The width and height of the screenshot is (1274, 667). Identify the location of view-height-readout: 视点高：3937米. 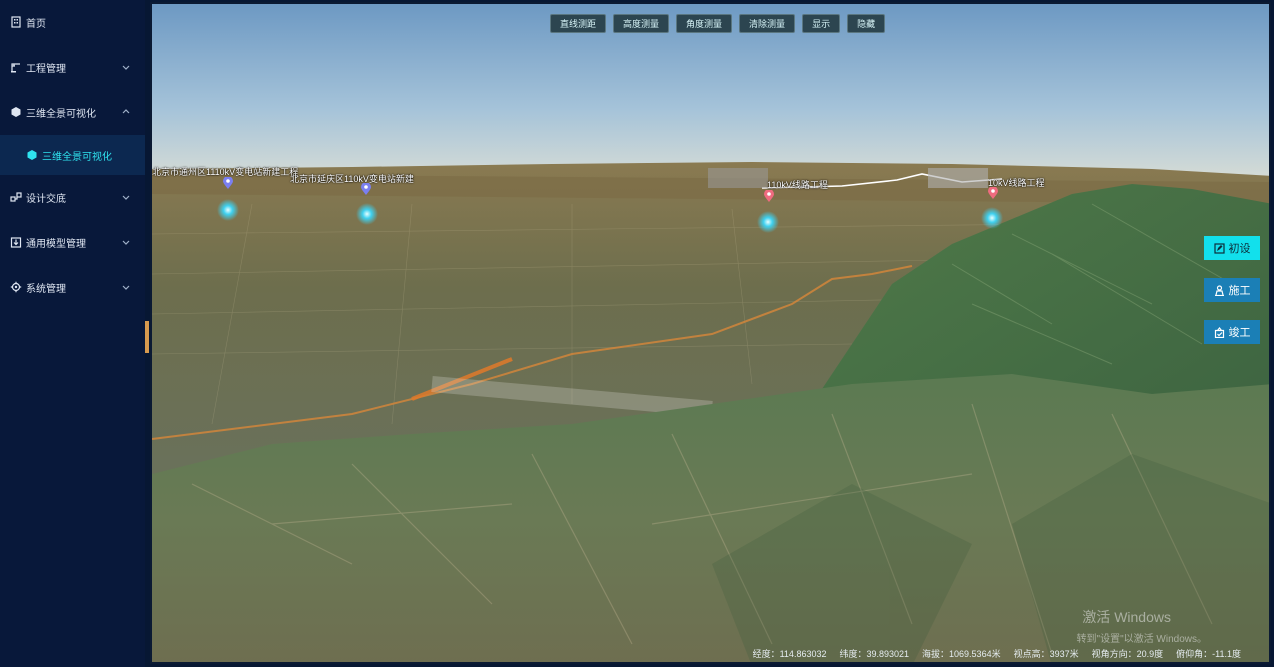
(1046, 654).